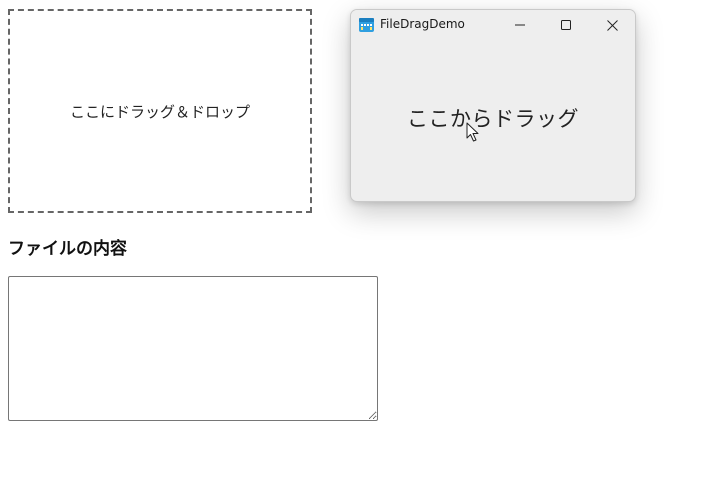 This screenshot has height=480, width=720. I want to click on maximize-icon, so click(566, 25).